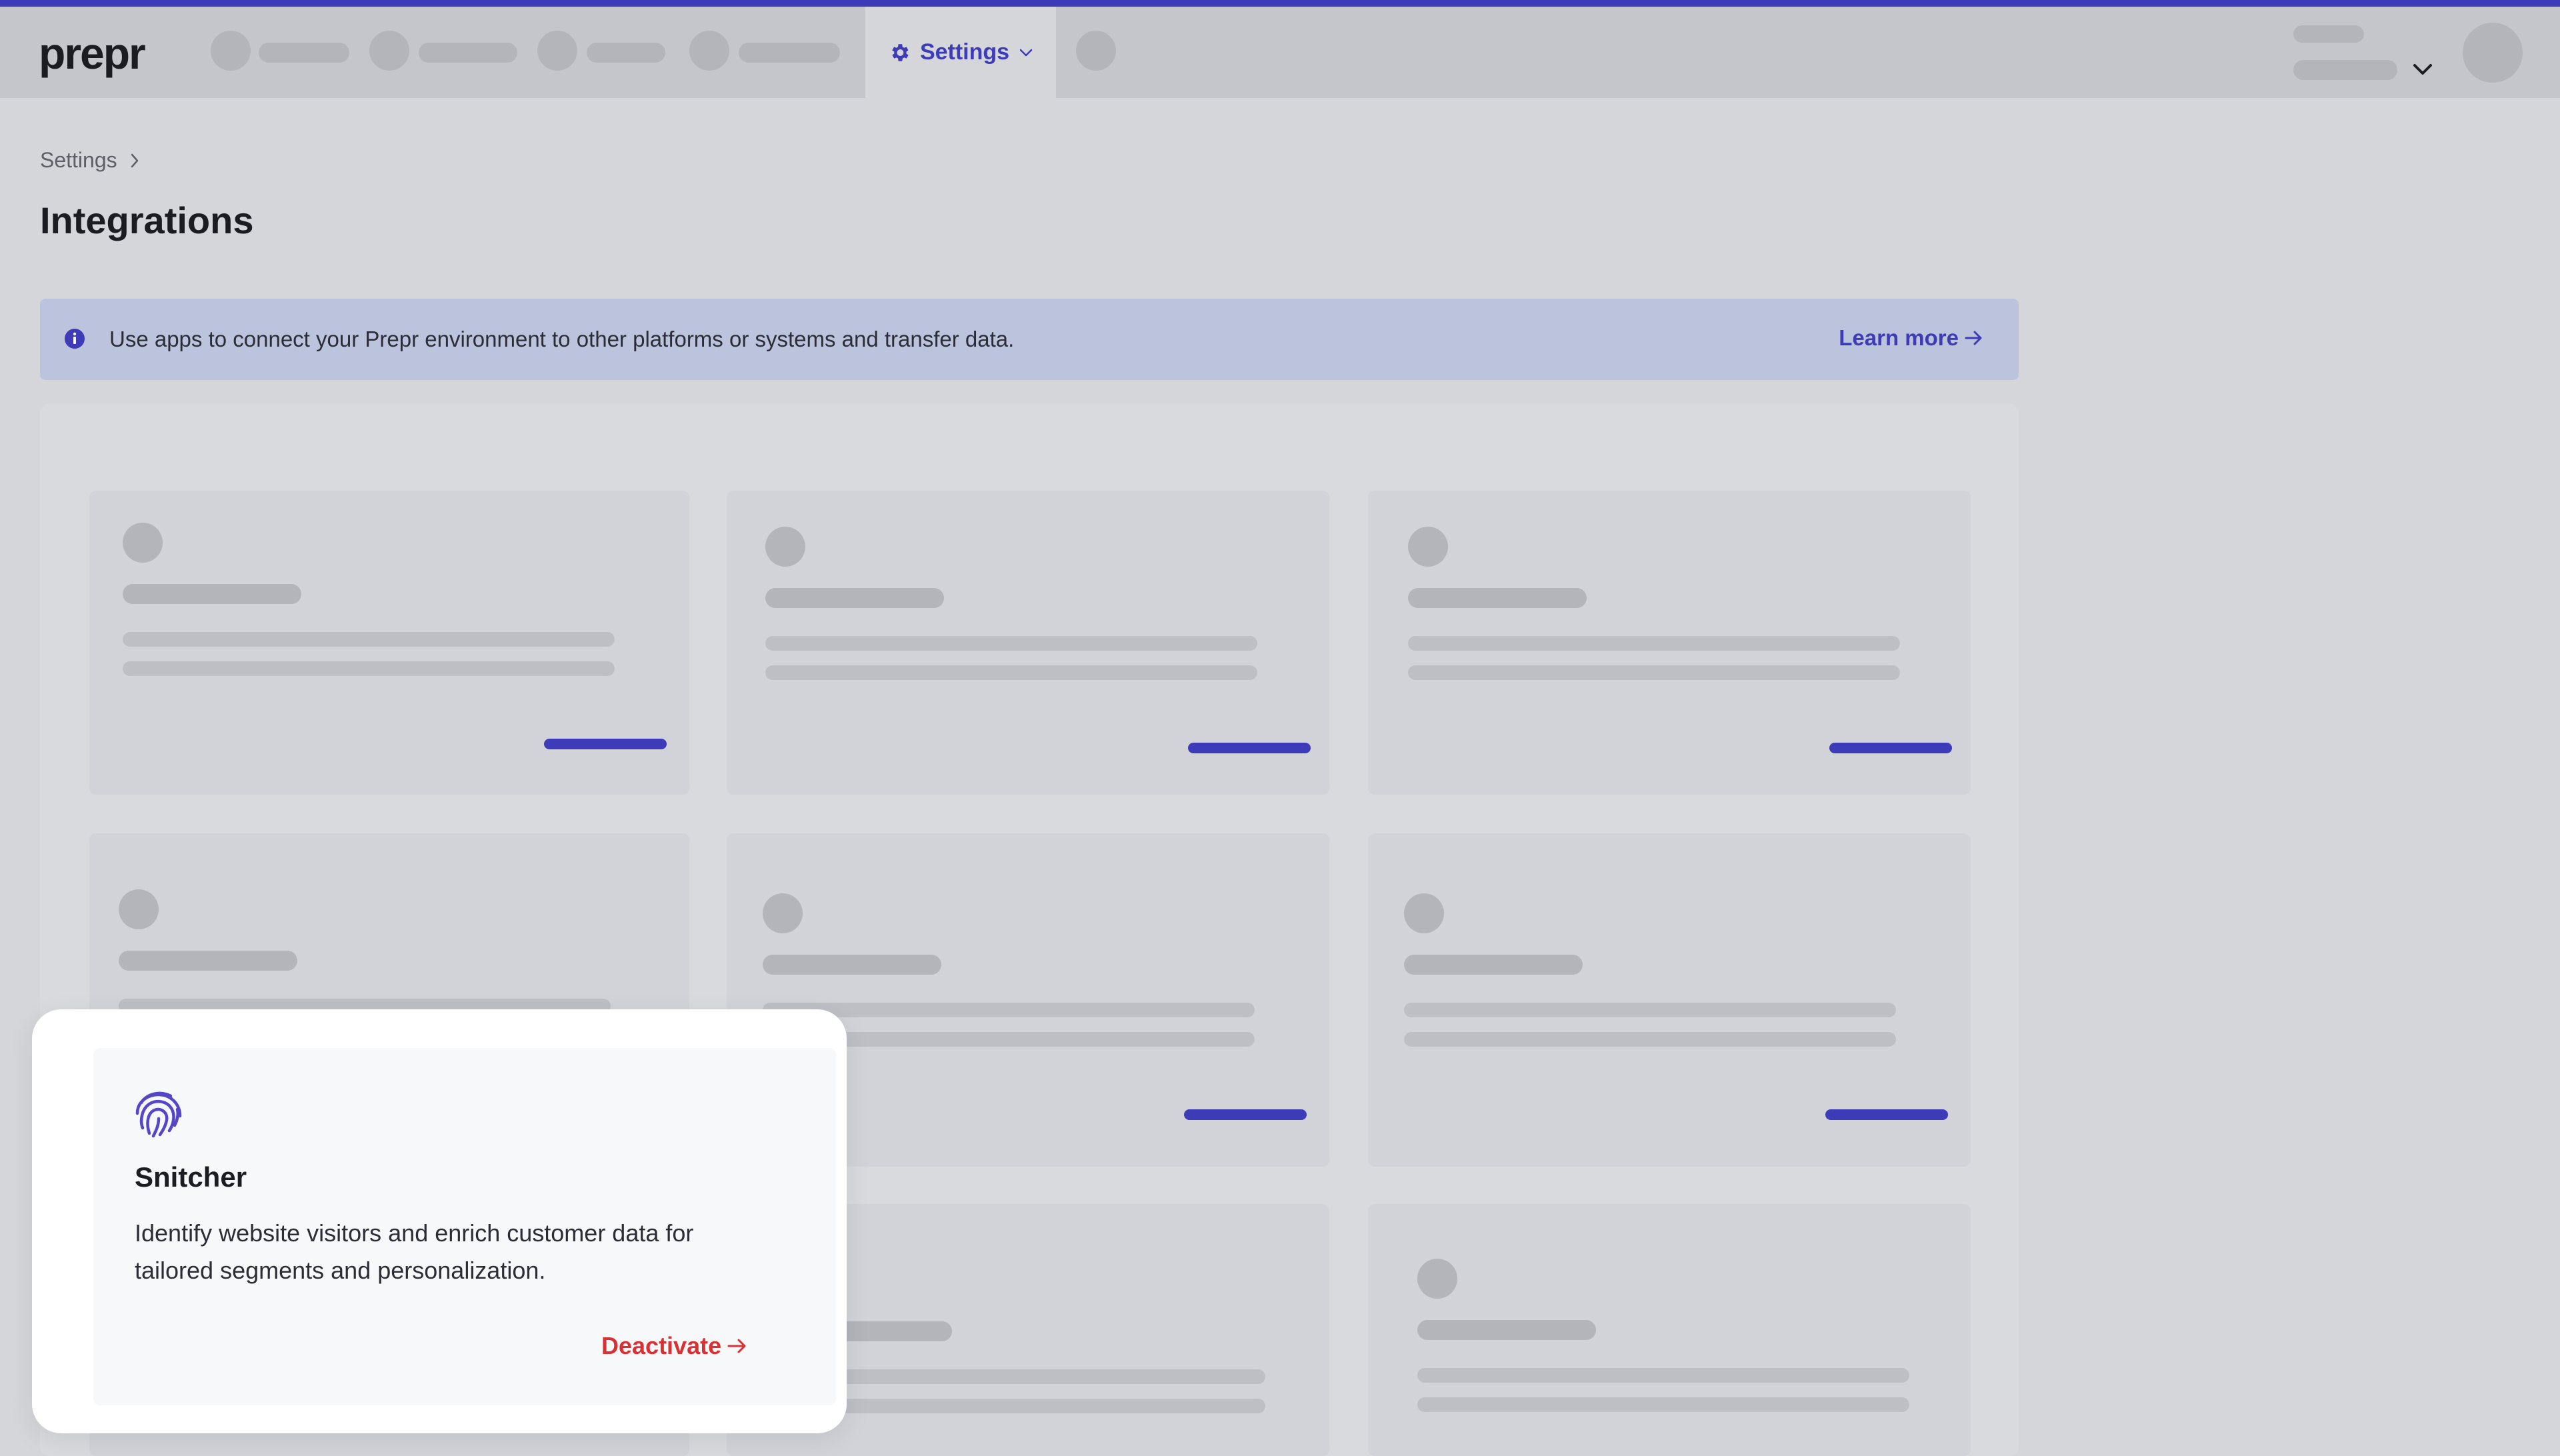 This screenshot has height=1456, width=2560. I want to click on user-skeleton-name, so click(2328, 34).